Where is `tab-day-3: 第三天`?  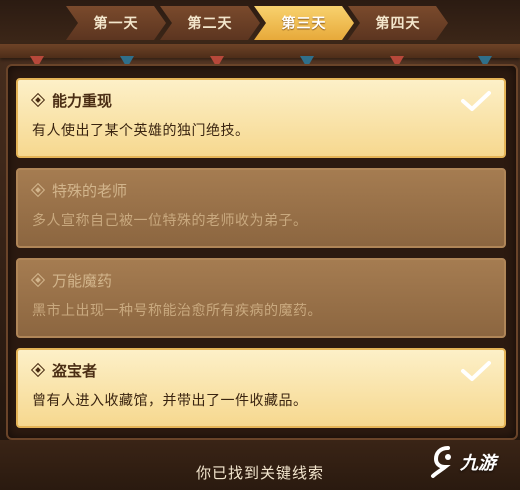
tab-day-3: 第三天 is located at coordinates (304, 23).